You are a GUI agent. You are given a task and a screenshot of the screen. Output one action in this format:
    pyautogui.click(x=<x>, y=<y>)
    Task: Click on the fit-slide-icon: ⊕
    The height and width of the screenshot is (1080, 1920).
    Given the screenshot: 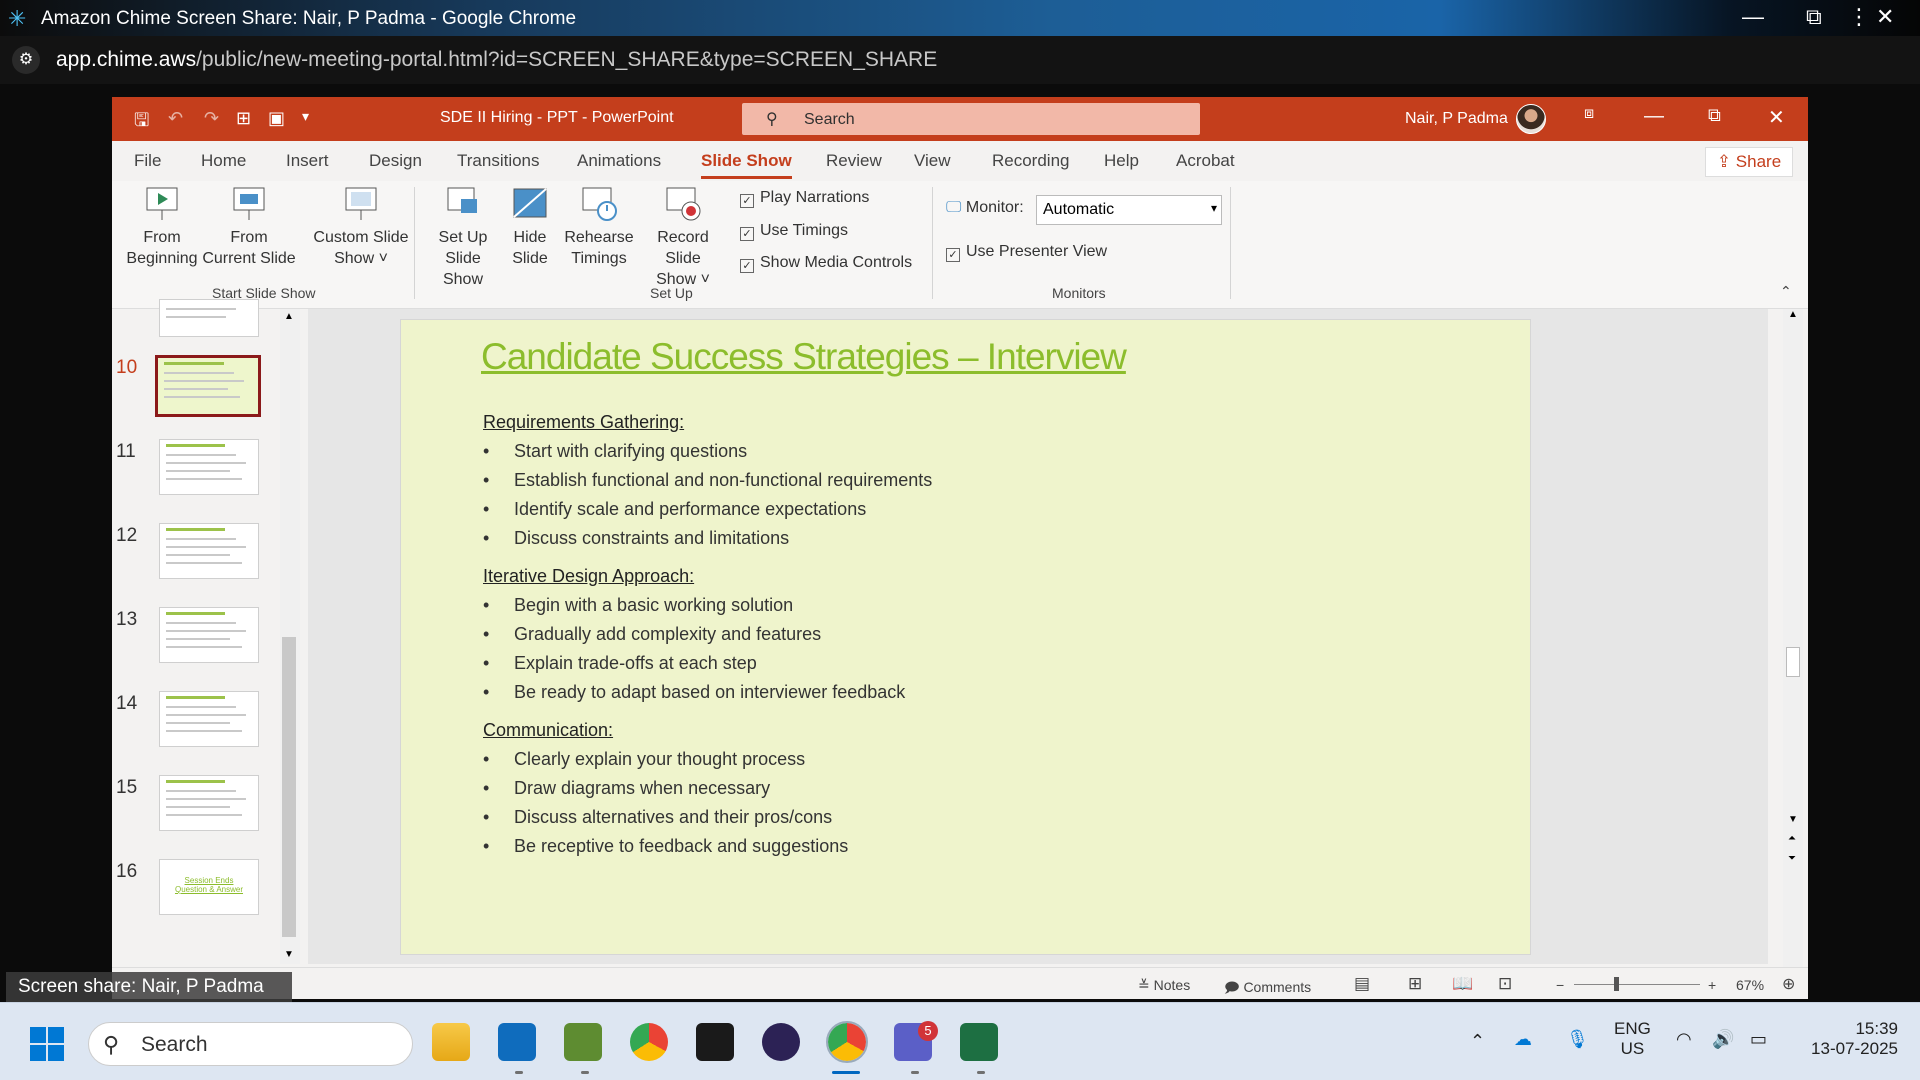 What is the action you would take?
    pyautogui.click(x=1788, y=984)
    